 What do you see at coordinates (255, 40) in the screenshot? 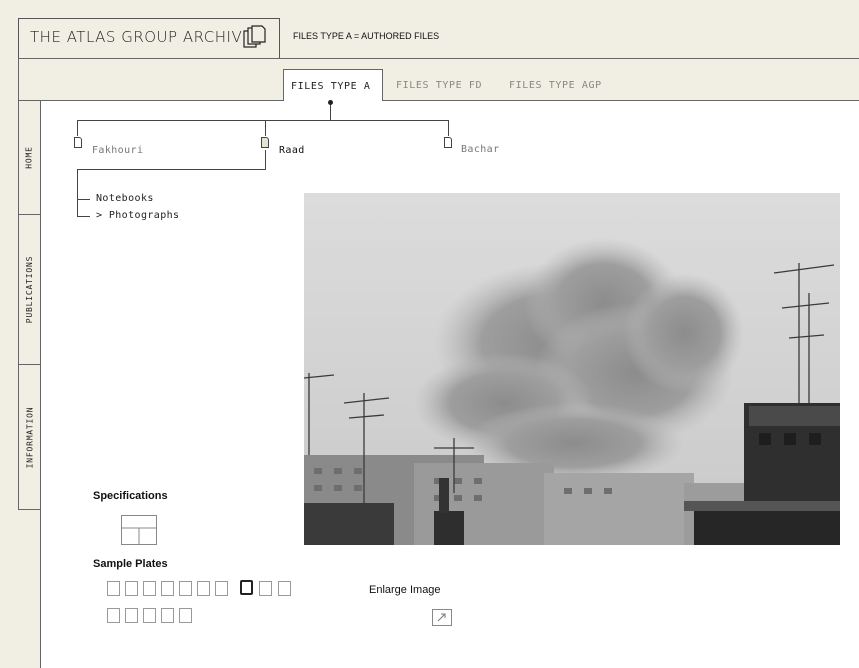
I see `archive-files-icon` at bounding box center [255, 40].